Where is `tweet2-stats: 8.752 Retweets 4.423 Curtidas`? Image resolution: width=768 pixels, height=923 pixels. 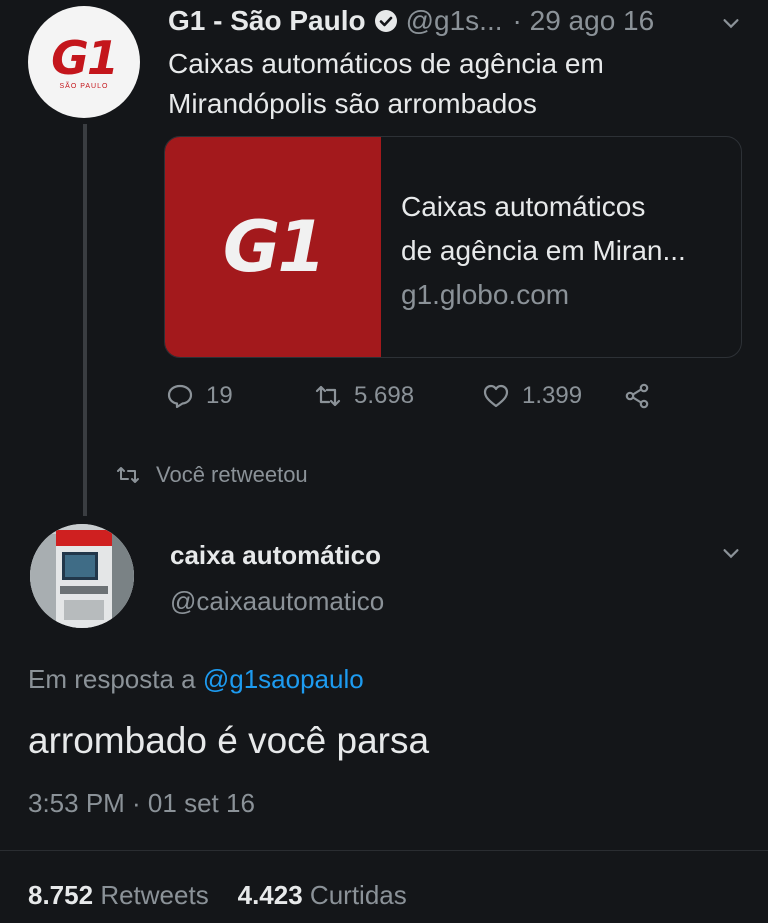 tweet2-stats: 8.752 Retweets 4.423 Curtidas is located at coordinates (217, 895).